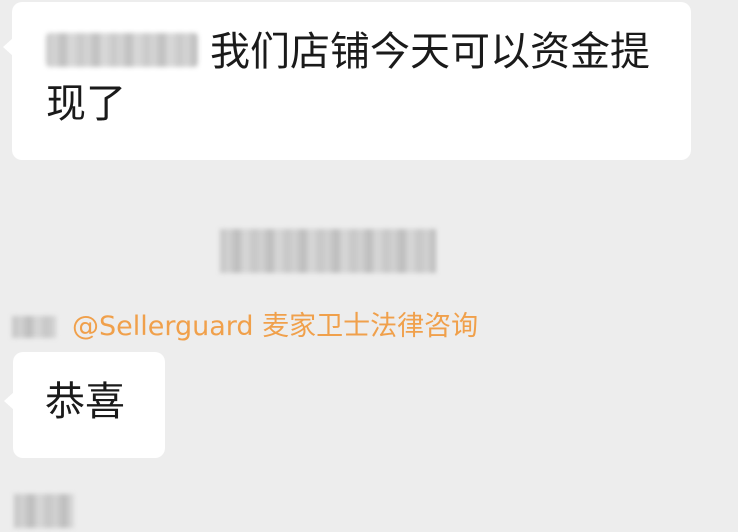 The image size is (738, 532). I want to click on blurred-timestamp, so click(328, 251).